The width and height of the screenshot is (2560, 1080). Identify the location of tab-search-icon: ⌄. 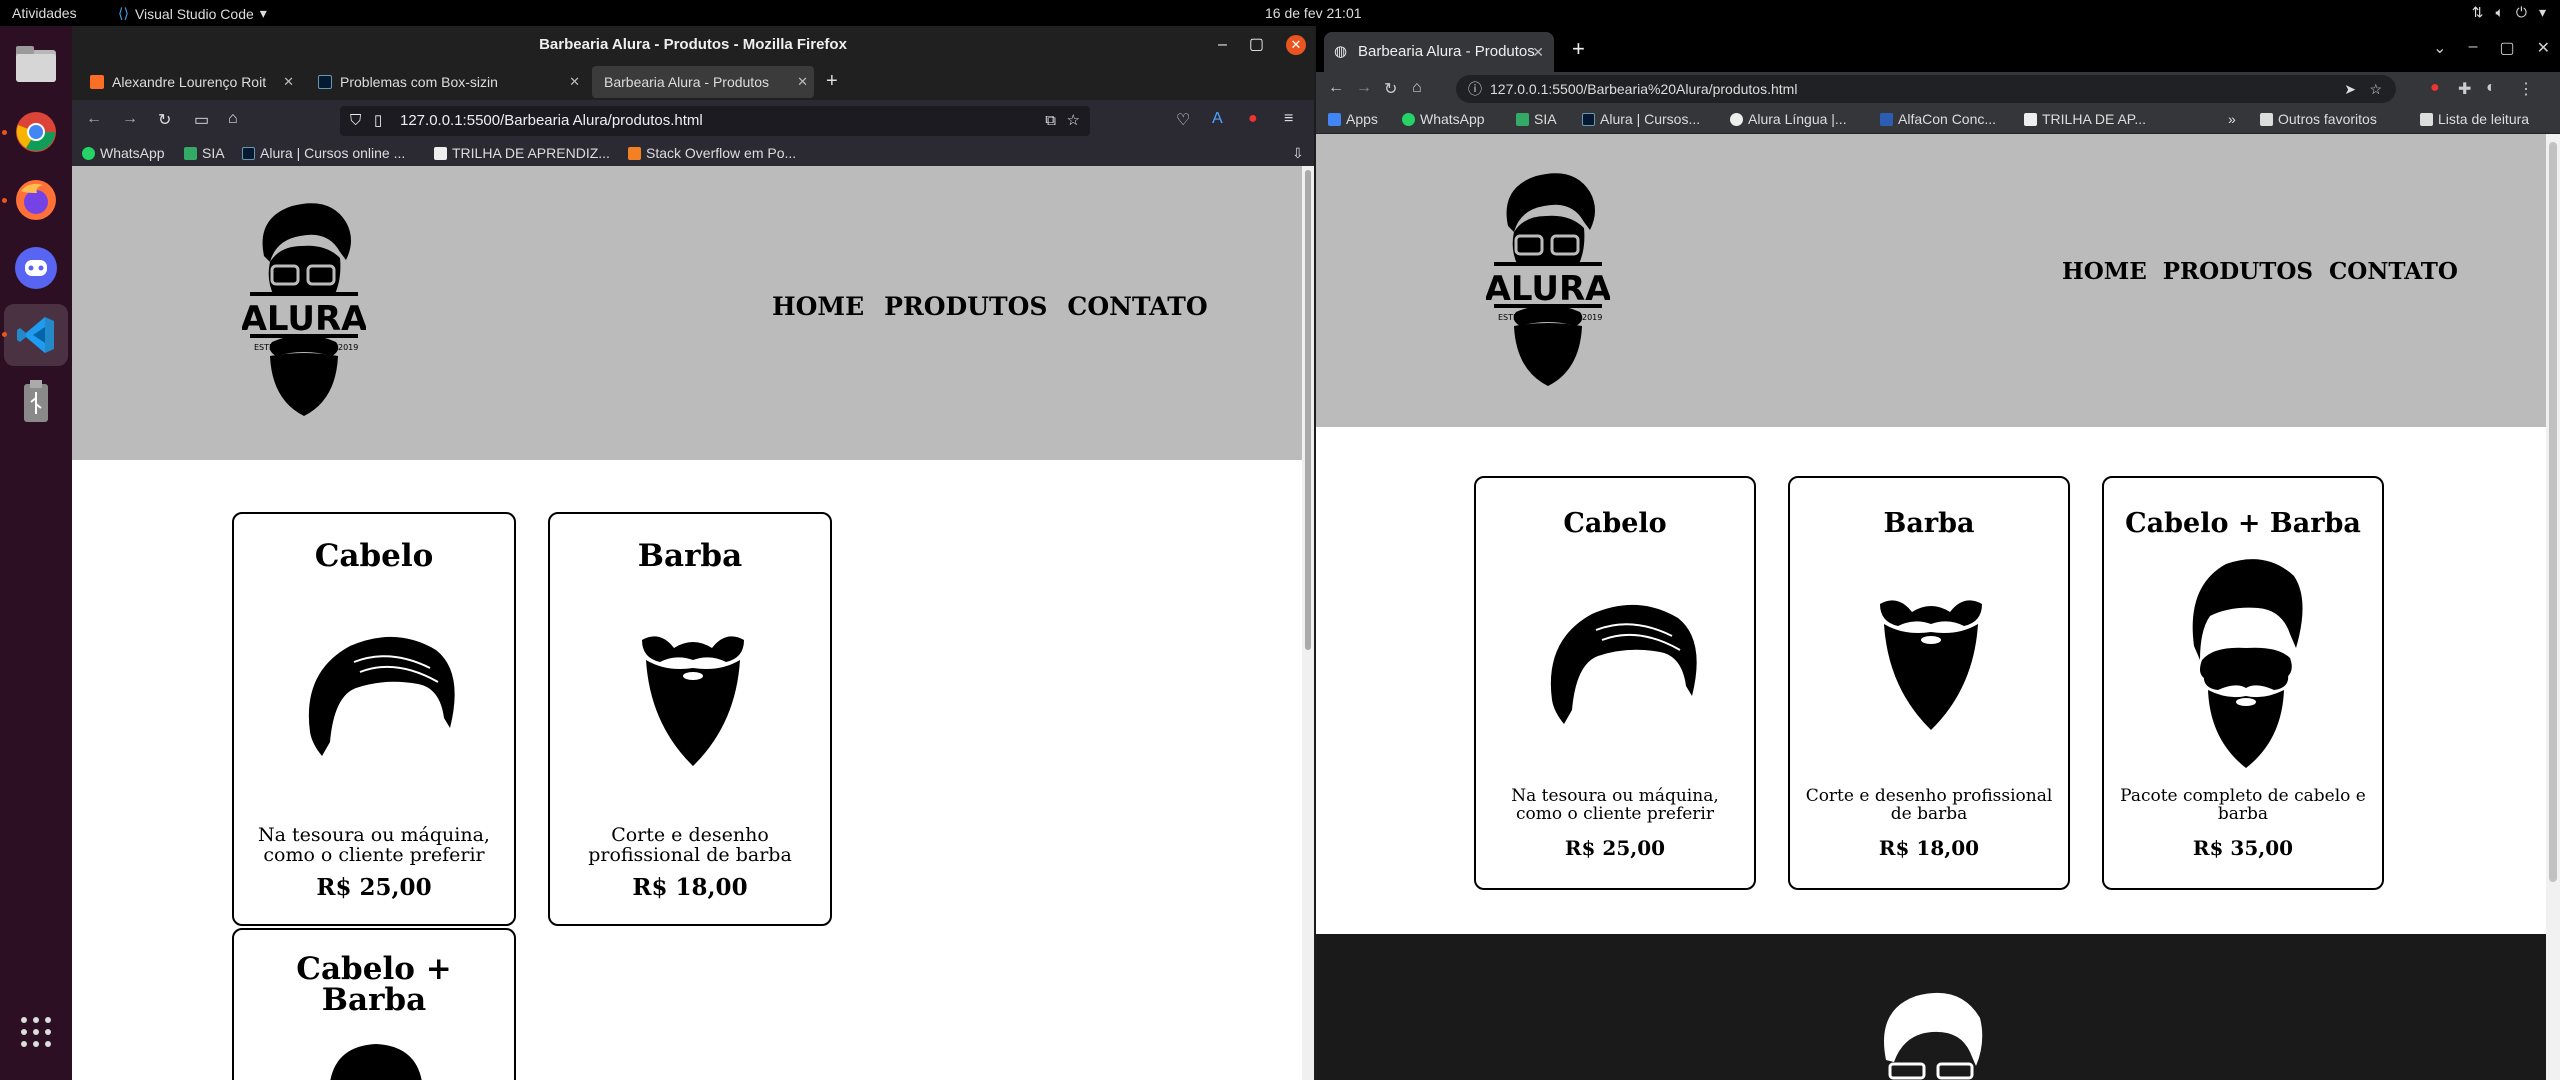
(2439, 48).